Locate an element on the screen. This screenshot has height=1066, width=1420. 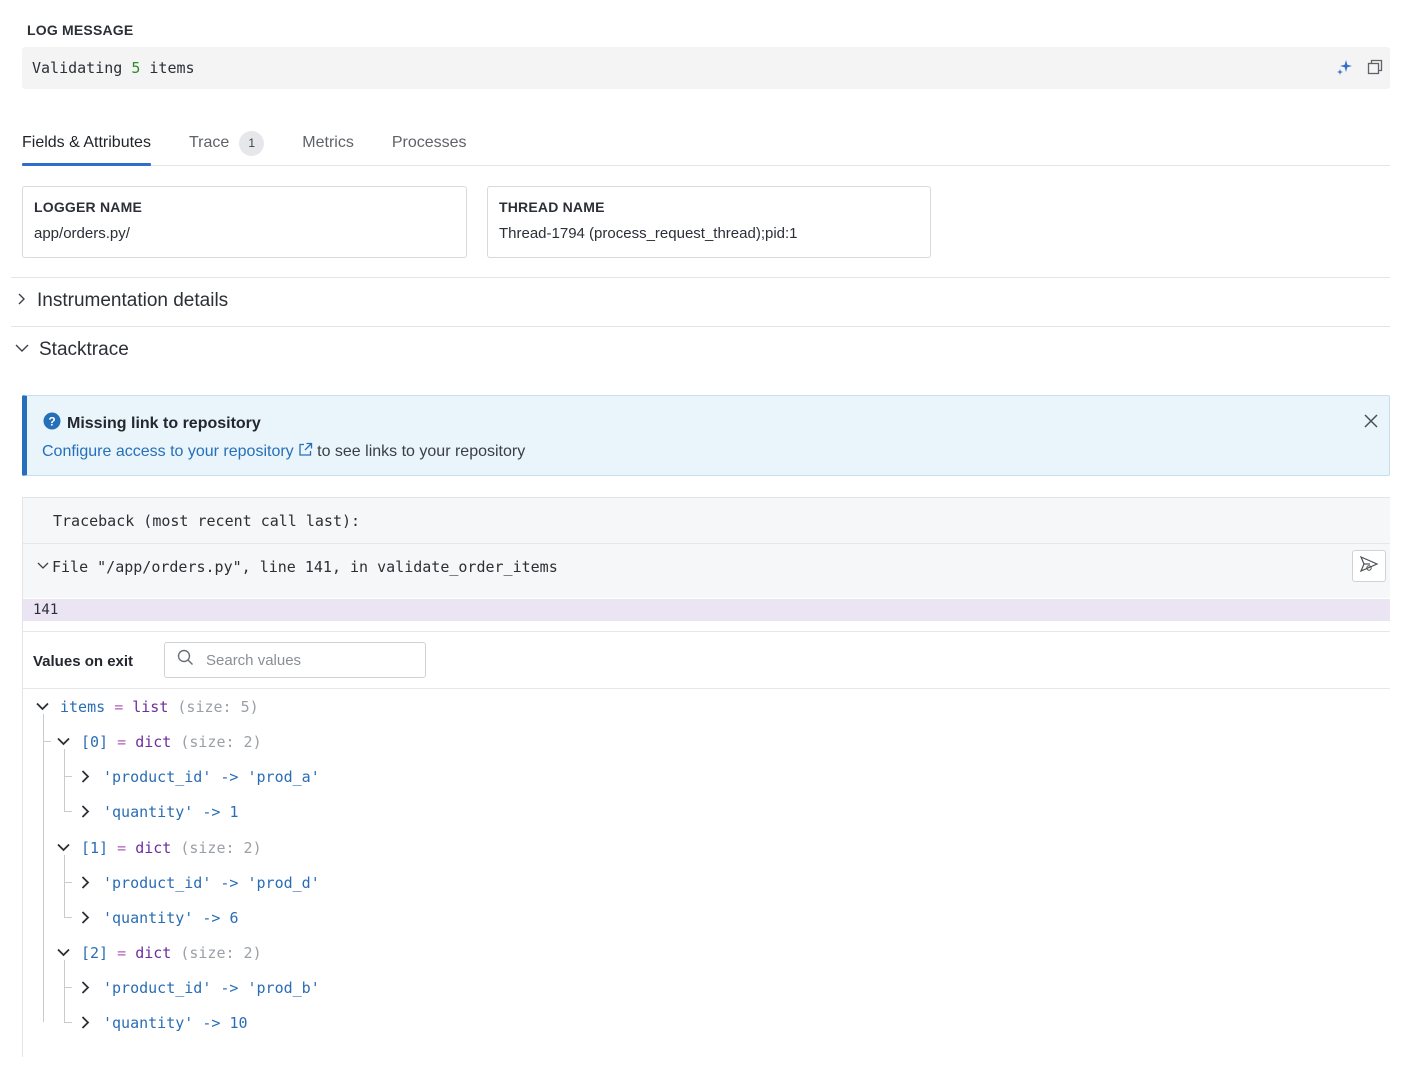
tree-node-kv: 'product_id' -> 'prod_b' is located at coordinates (199, 987).